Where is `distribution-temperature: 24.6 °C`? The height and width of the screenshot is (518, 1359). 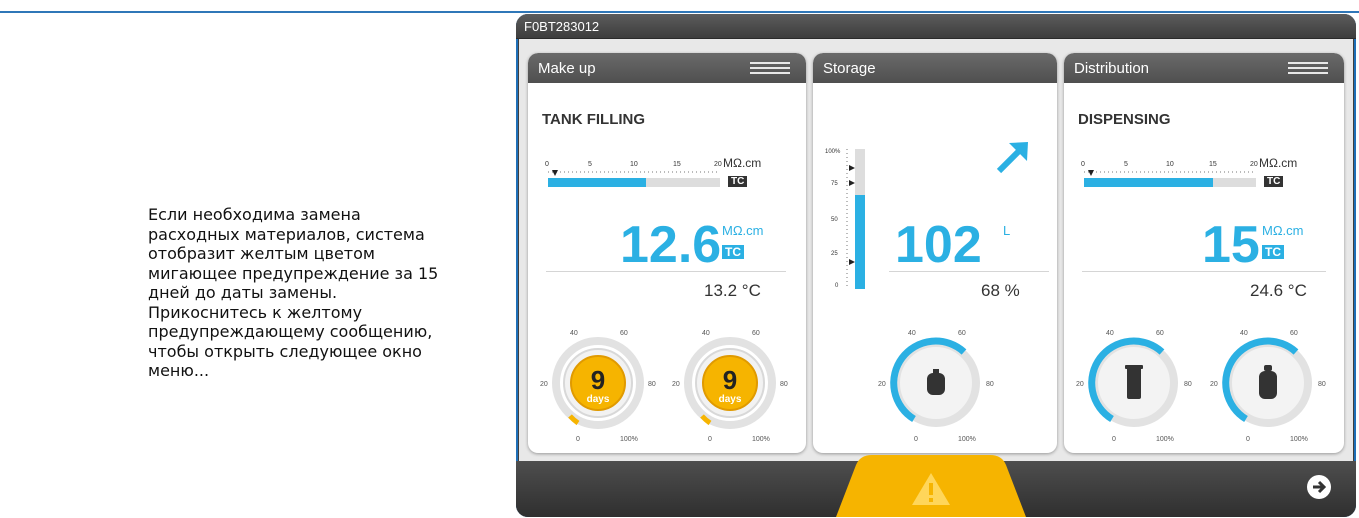
distribution-temperature: 24.6 °C is located at coordinates (1278, 290).